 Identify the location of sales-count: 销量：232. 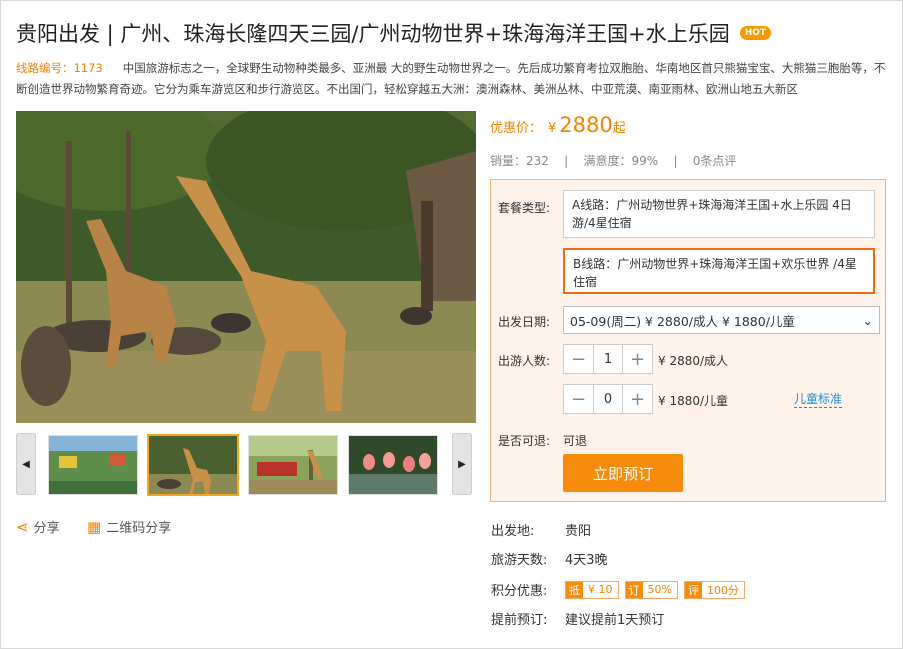
(519, 161).